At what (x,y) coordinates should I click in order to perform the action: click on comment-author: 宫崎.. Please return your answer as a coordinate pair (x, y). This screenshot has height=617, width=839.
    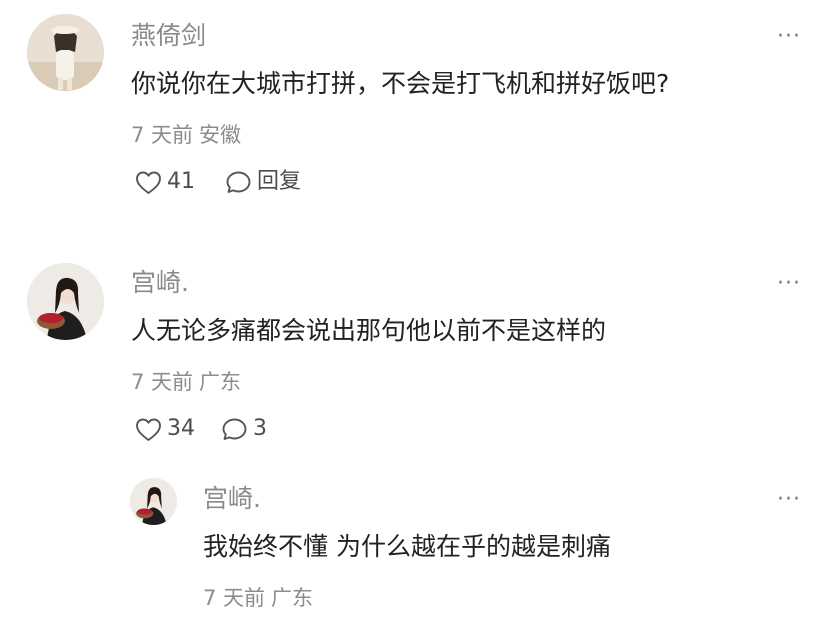
    Looking at the image, I should click on (160, 283).